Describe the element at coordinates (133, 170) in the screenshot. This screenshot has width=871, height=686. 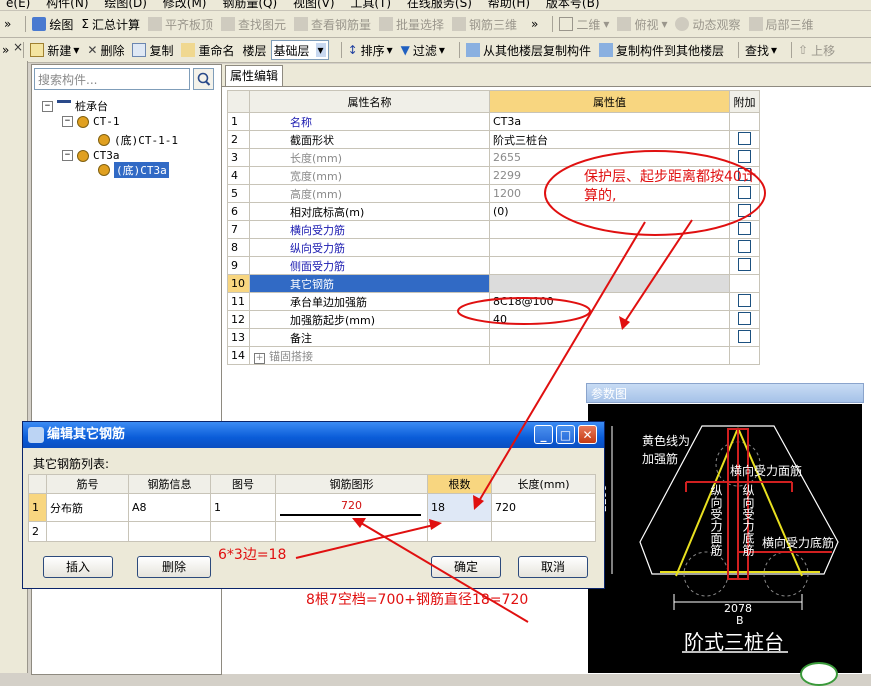
I see `tree-node-ct3a-child: (底)CT3a` at that location.